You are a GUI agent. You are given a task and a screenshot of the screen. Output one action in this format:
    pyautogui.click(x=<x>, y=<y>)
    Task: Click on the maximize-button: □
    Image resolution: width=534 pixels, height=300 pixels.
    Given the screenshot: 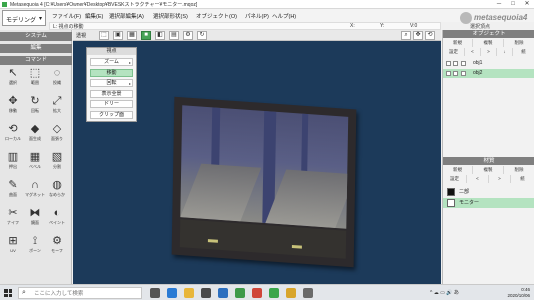 What is the action you would take?
    pyautogui.click(x=513, y=4)
    